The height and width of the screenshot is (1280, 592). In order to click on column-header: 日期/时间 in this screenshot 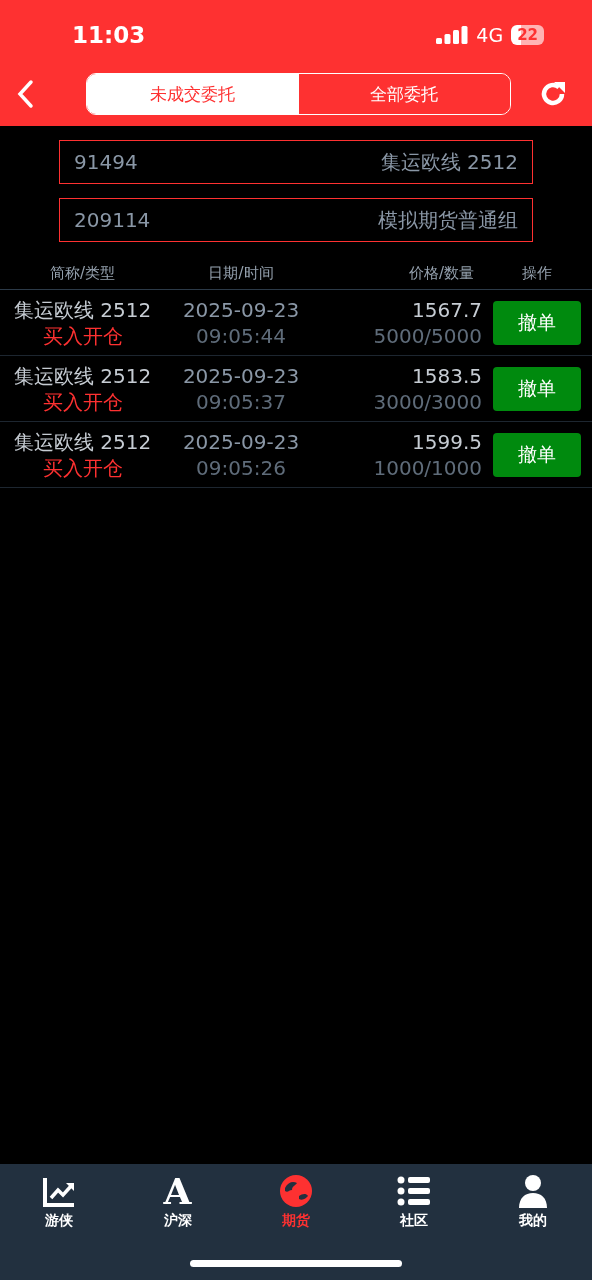, I will do `click(241, 273)`.